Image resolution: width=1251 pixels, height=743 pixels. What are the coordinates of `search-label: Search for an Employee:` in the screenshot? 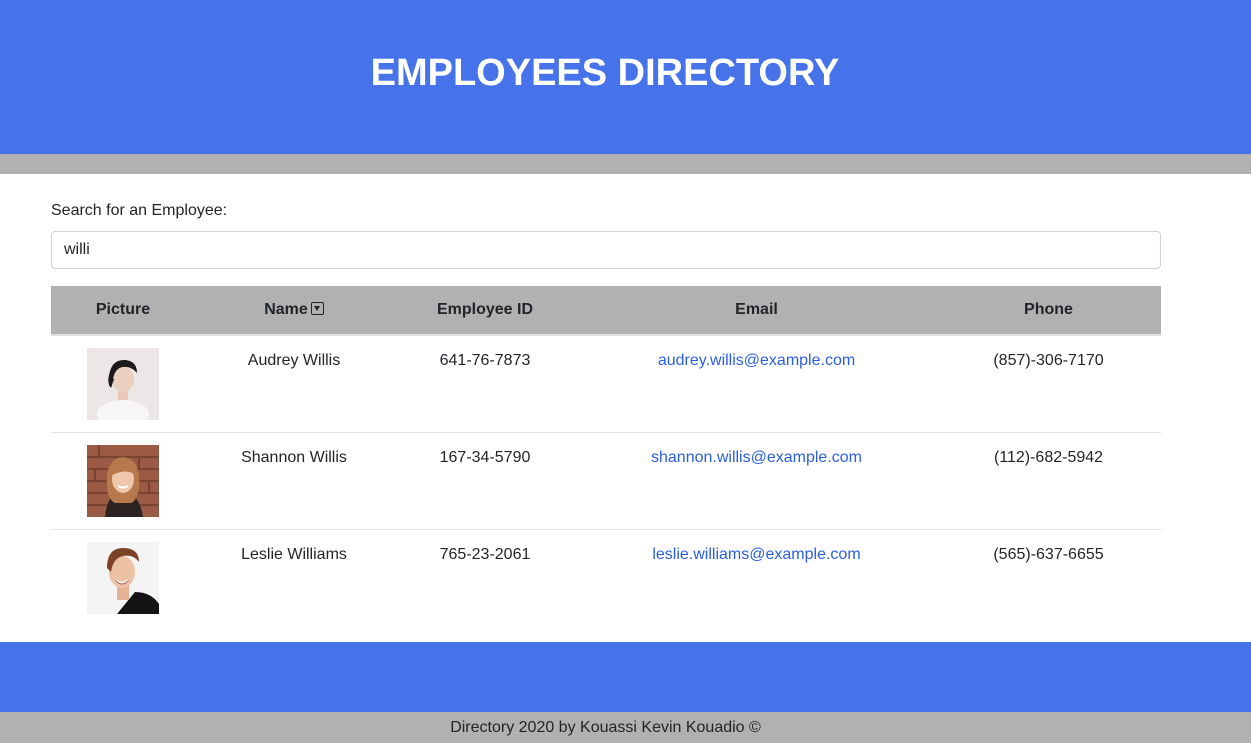 It's located at (139, 210).